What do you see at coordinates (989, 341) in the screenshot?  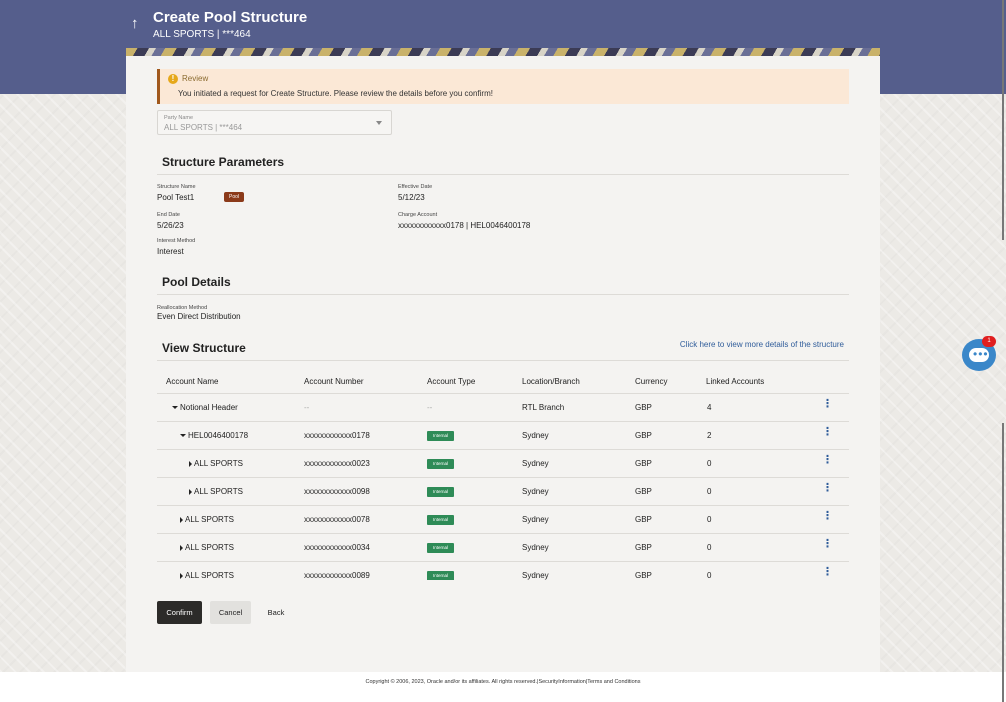 I see `notification-count-badge: 1` at bounding box center [989, 341].